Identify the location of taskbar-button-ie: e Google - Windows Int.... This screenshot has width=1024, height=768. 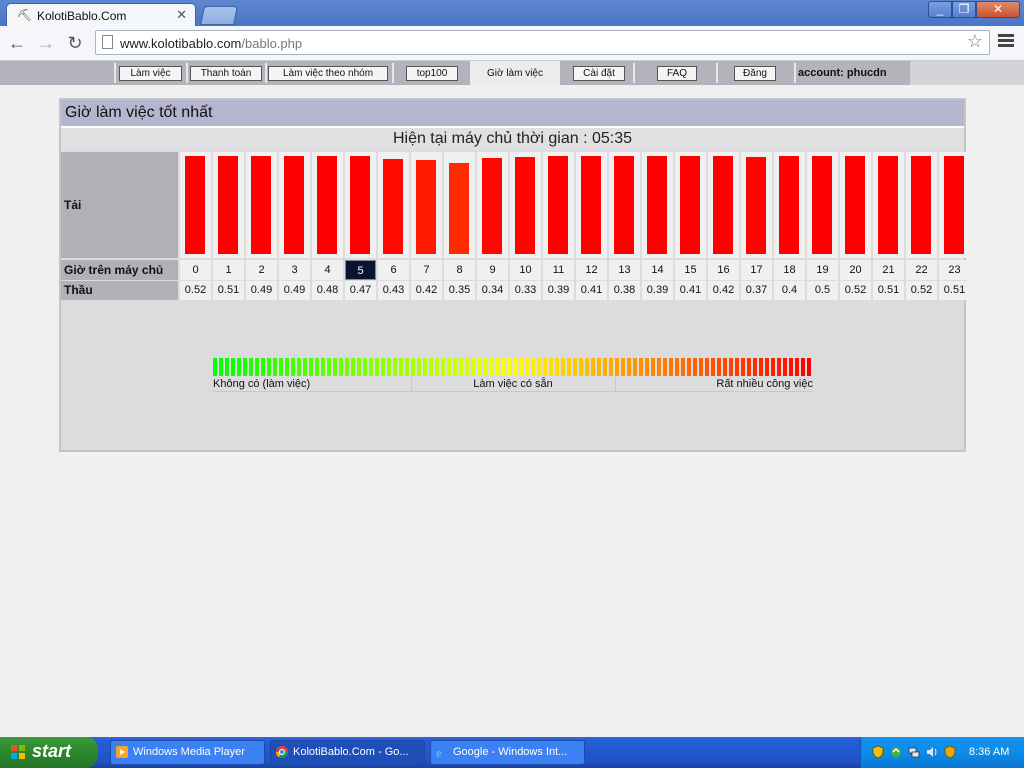
(507, 752).